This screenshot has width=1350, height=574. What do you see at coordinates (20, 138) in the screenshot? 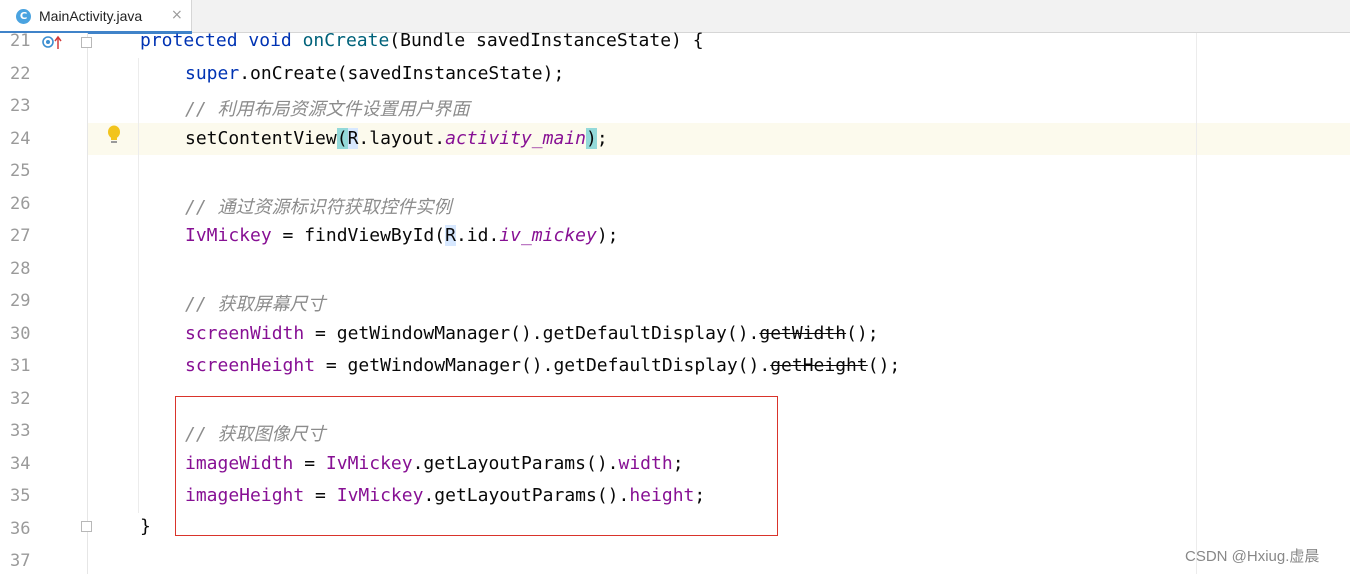
I see `line-number: 24` at bounding box center [20, 138].